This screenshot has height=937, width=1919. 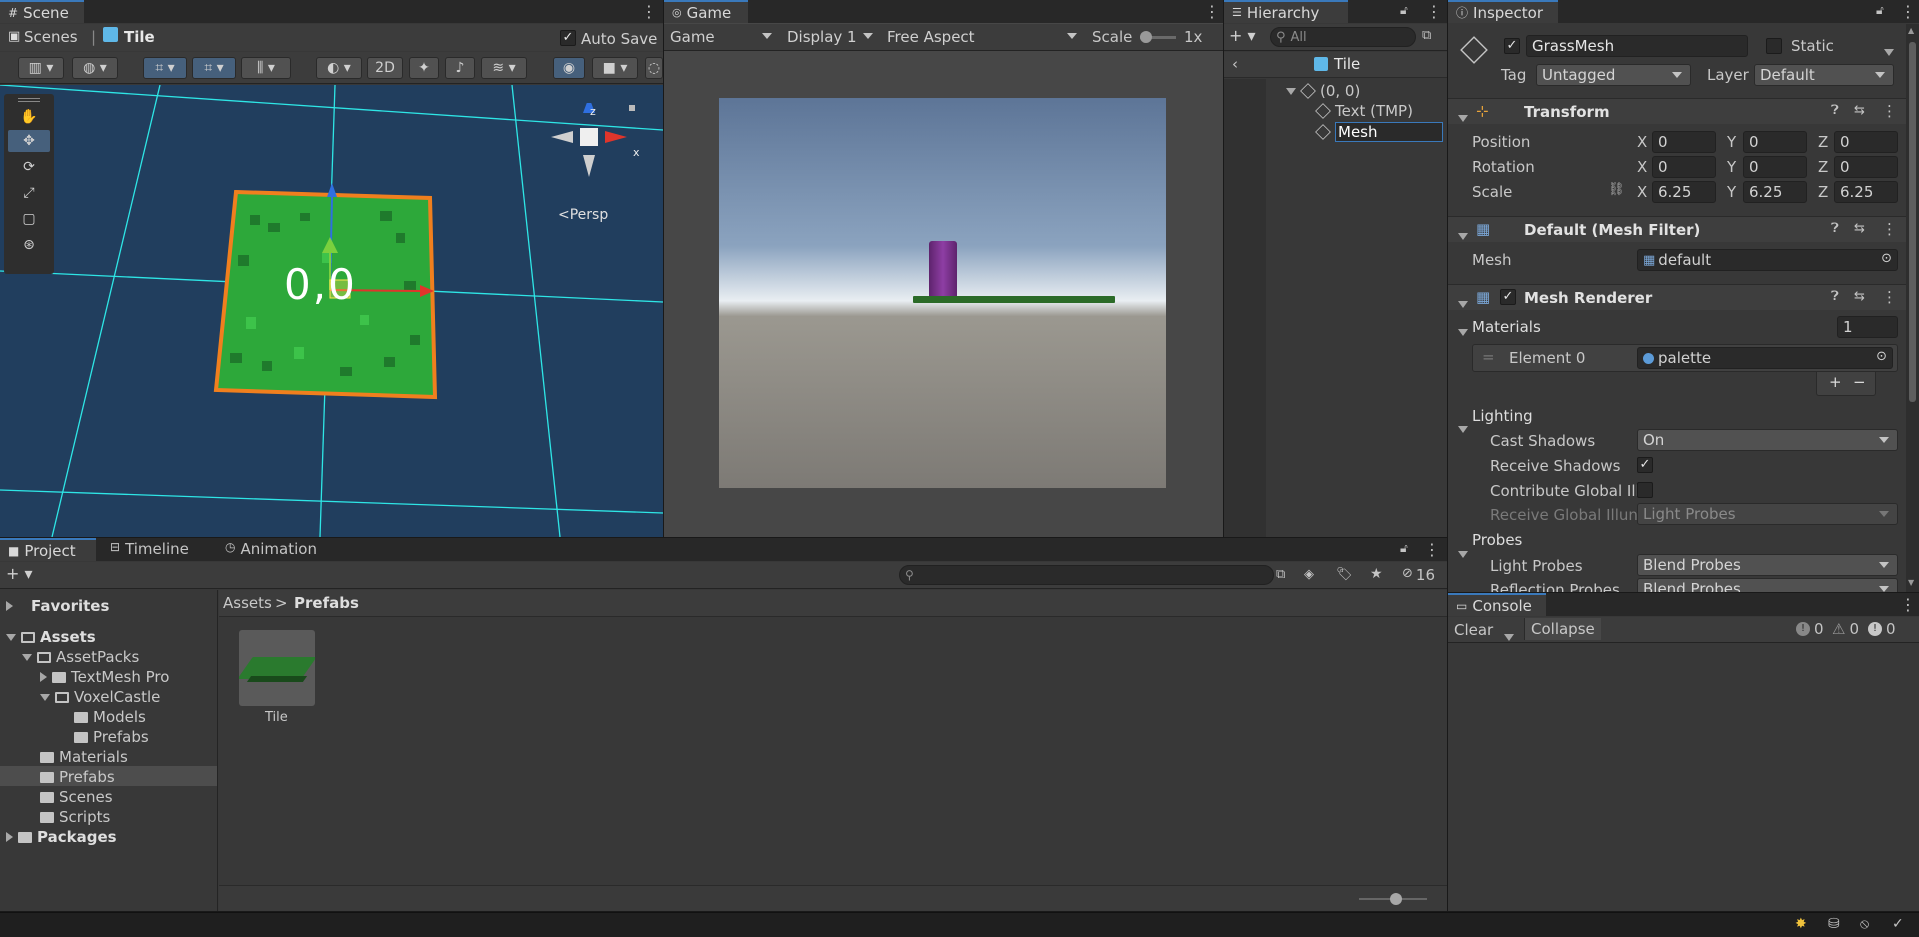 What do you see at coordinates (110, 717) in the screenshot?
I see `tree-item-models: Models` at bounding box center [110, 717].